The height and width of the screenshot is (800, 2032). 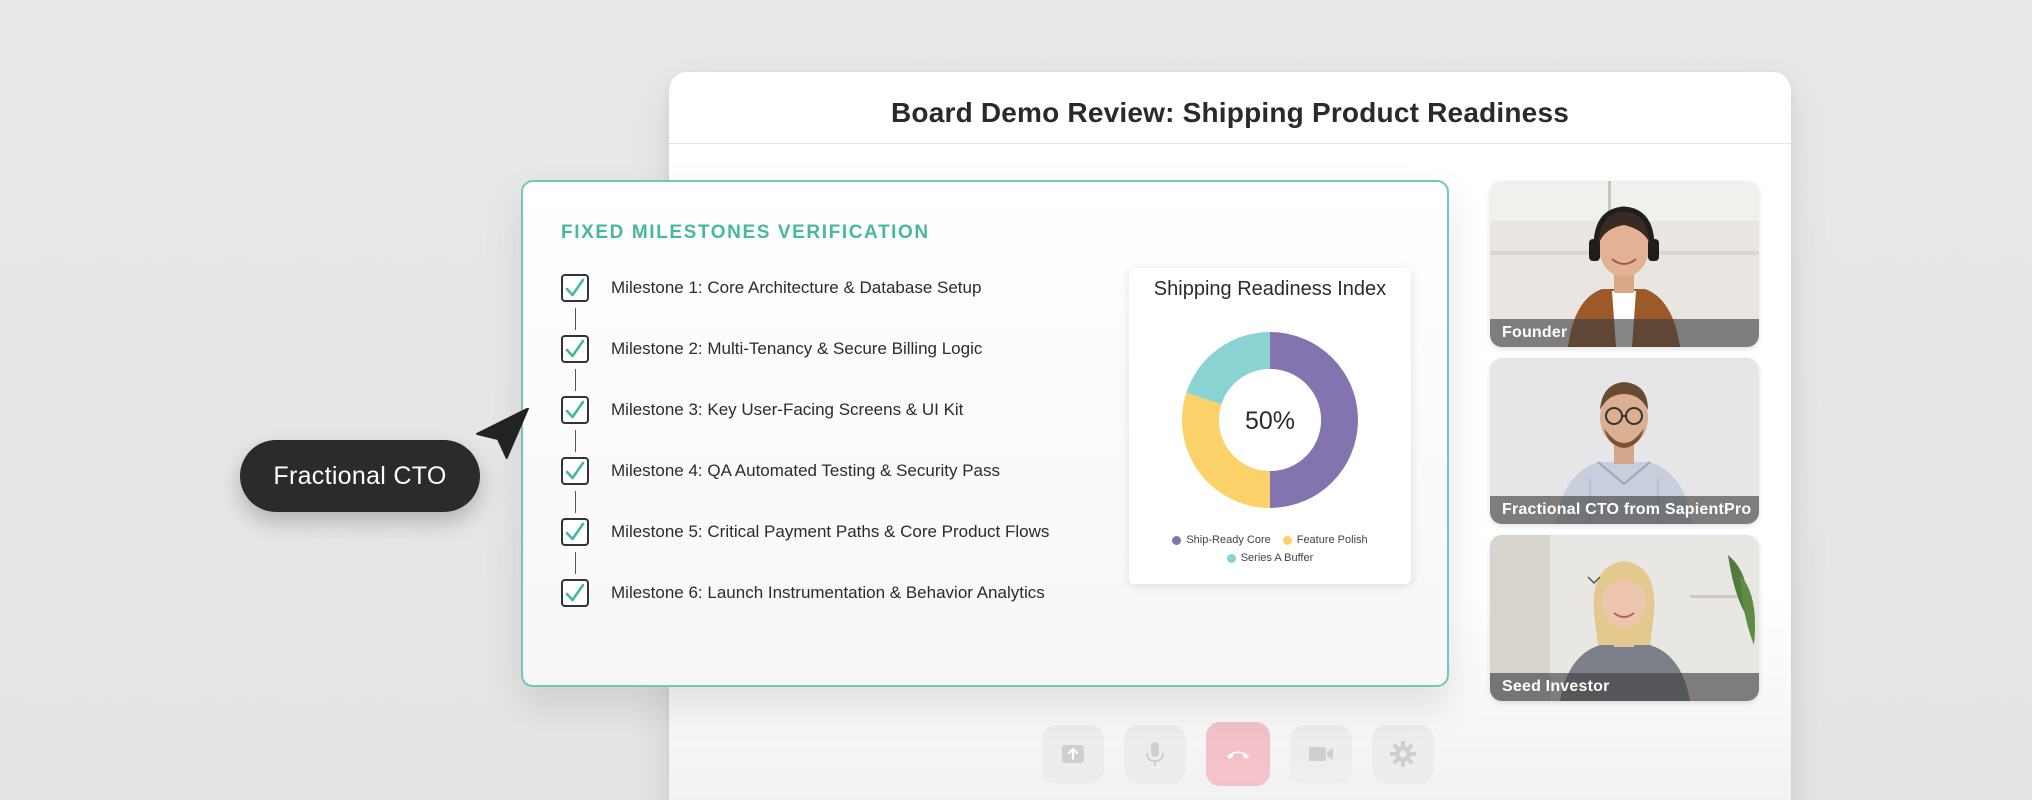 What do you see at coordinates (1624, 441) in the screenshot?
I see `participant-tile-fractional-cto: Fractional CTO from SapientPro` at bounding box center [1624, 441].